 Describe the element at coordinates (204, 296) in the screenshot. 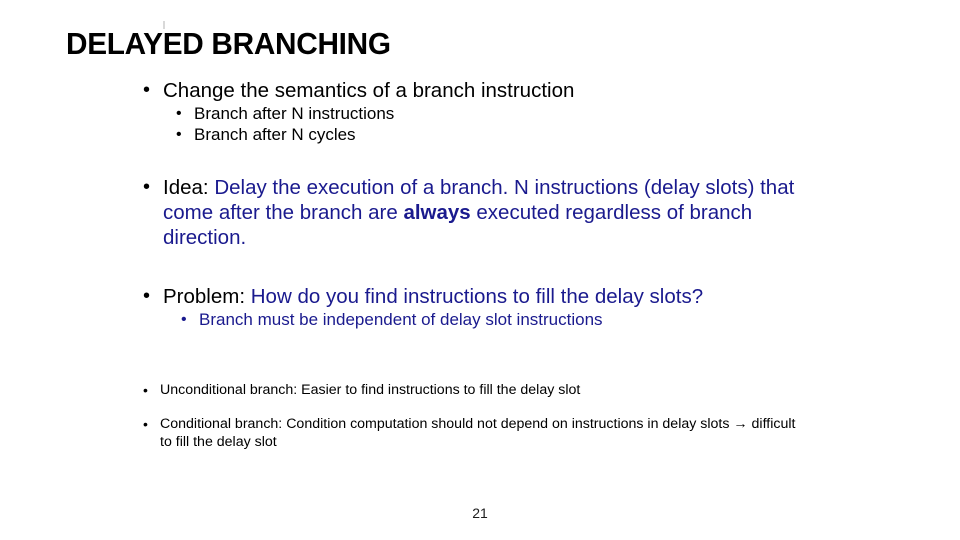

I see `bullet-problem-lead: Problem:` at that location.